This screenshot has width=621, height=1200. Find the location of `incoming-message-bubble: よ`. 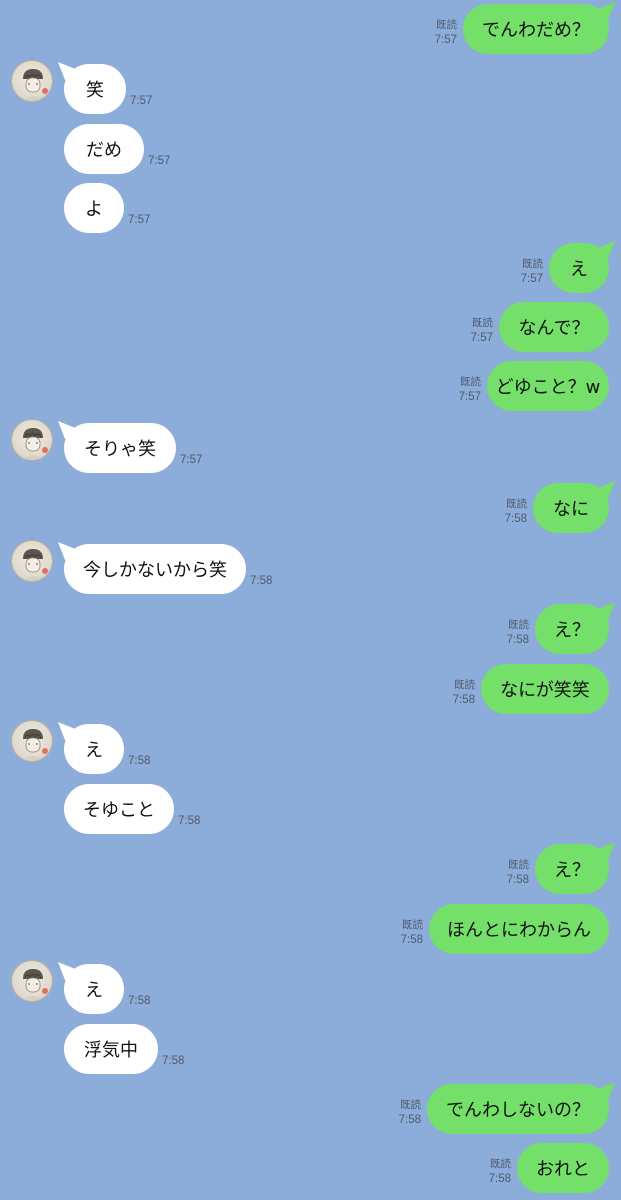

incoming-message-bubble: よ is located at coordinates (94, 208).